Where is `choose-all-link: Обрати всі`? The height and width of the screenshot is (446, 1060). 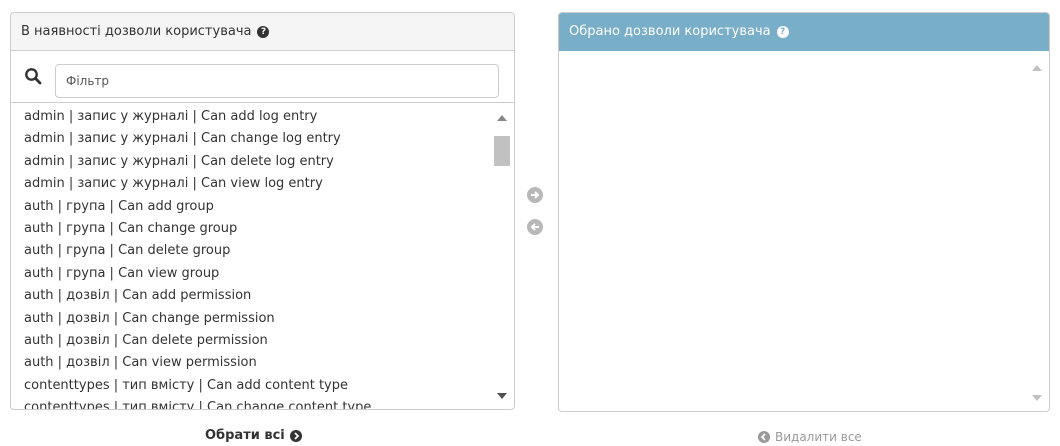 choose-all-link: Обрати всі is located at coordinates (256, 435).